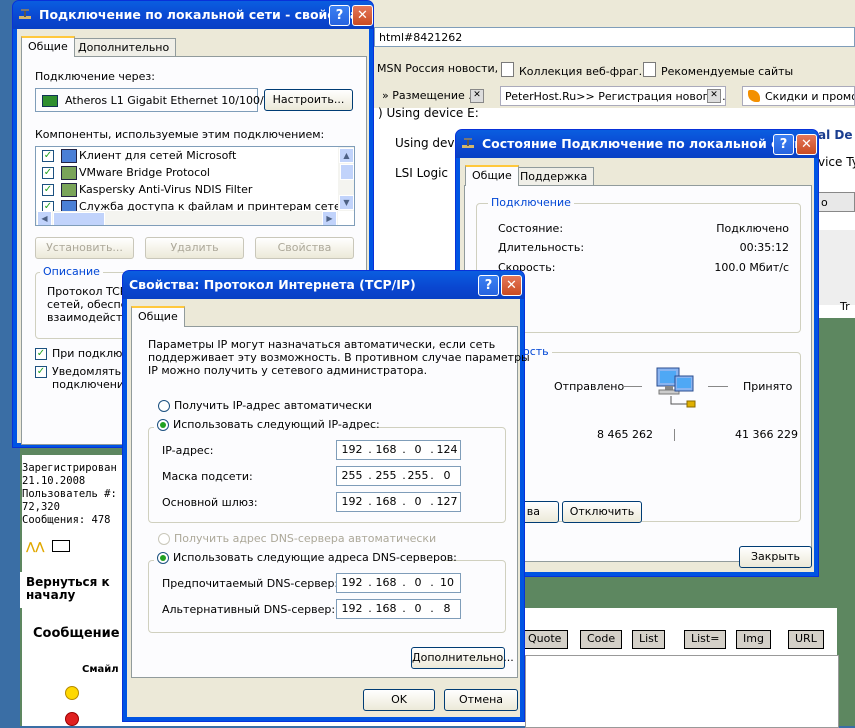 Image resolution: width=855 pixels, height=728 pixels. What do you see at coordinates (163, 558) in the screenshot?
I see `manual-dns-radio` at bounding box center [163, 558].